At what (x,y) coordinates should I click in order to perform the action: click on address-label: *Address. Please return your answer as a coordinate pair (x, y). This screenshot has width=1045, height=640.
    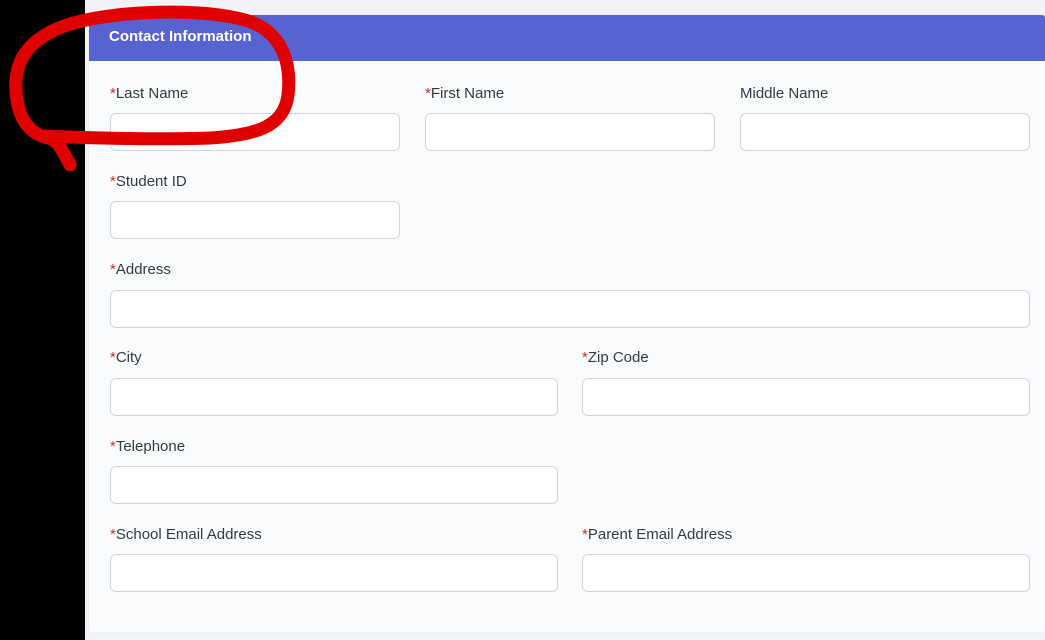
    Looking at the image, I should click on (140, 269).